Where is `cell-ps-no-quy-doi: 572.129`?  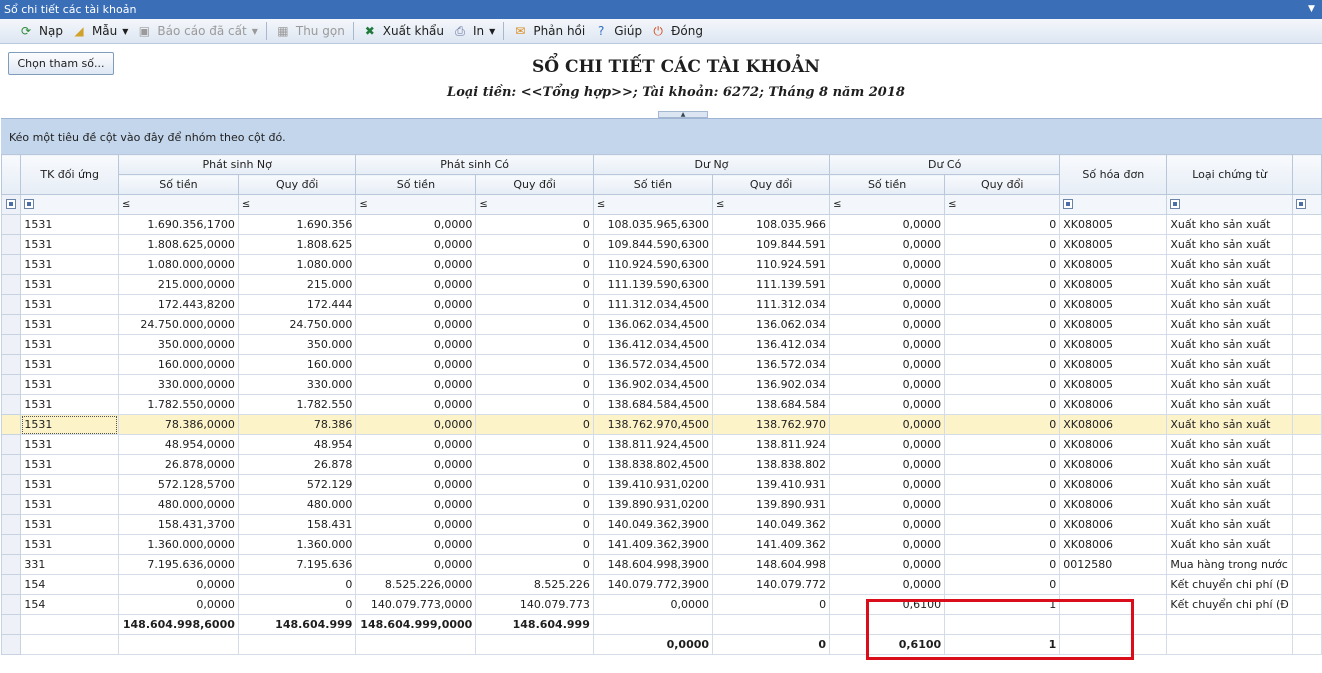
cell-ps-no-quy-doi: 572.129 is located at coordinates (297, 484).